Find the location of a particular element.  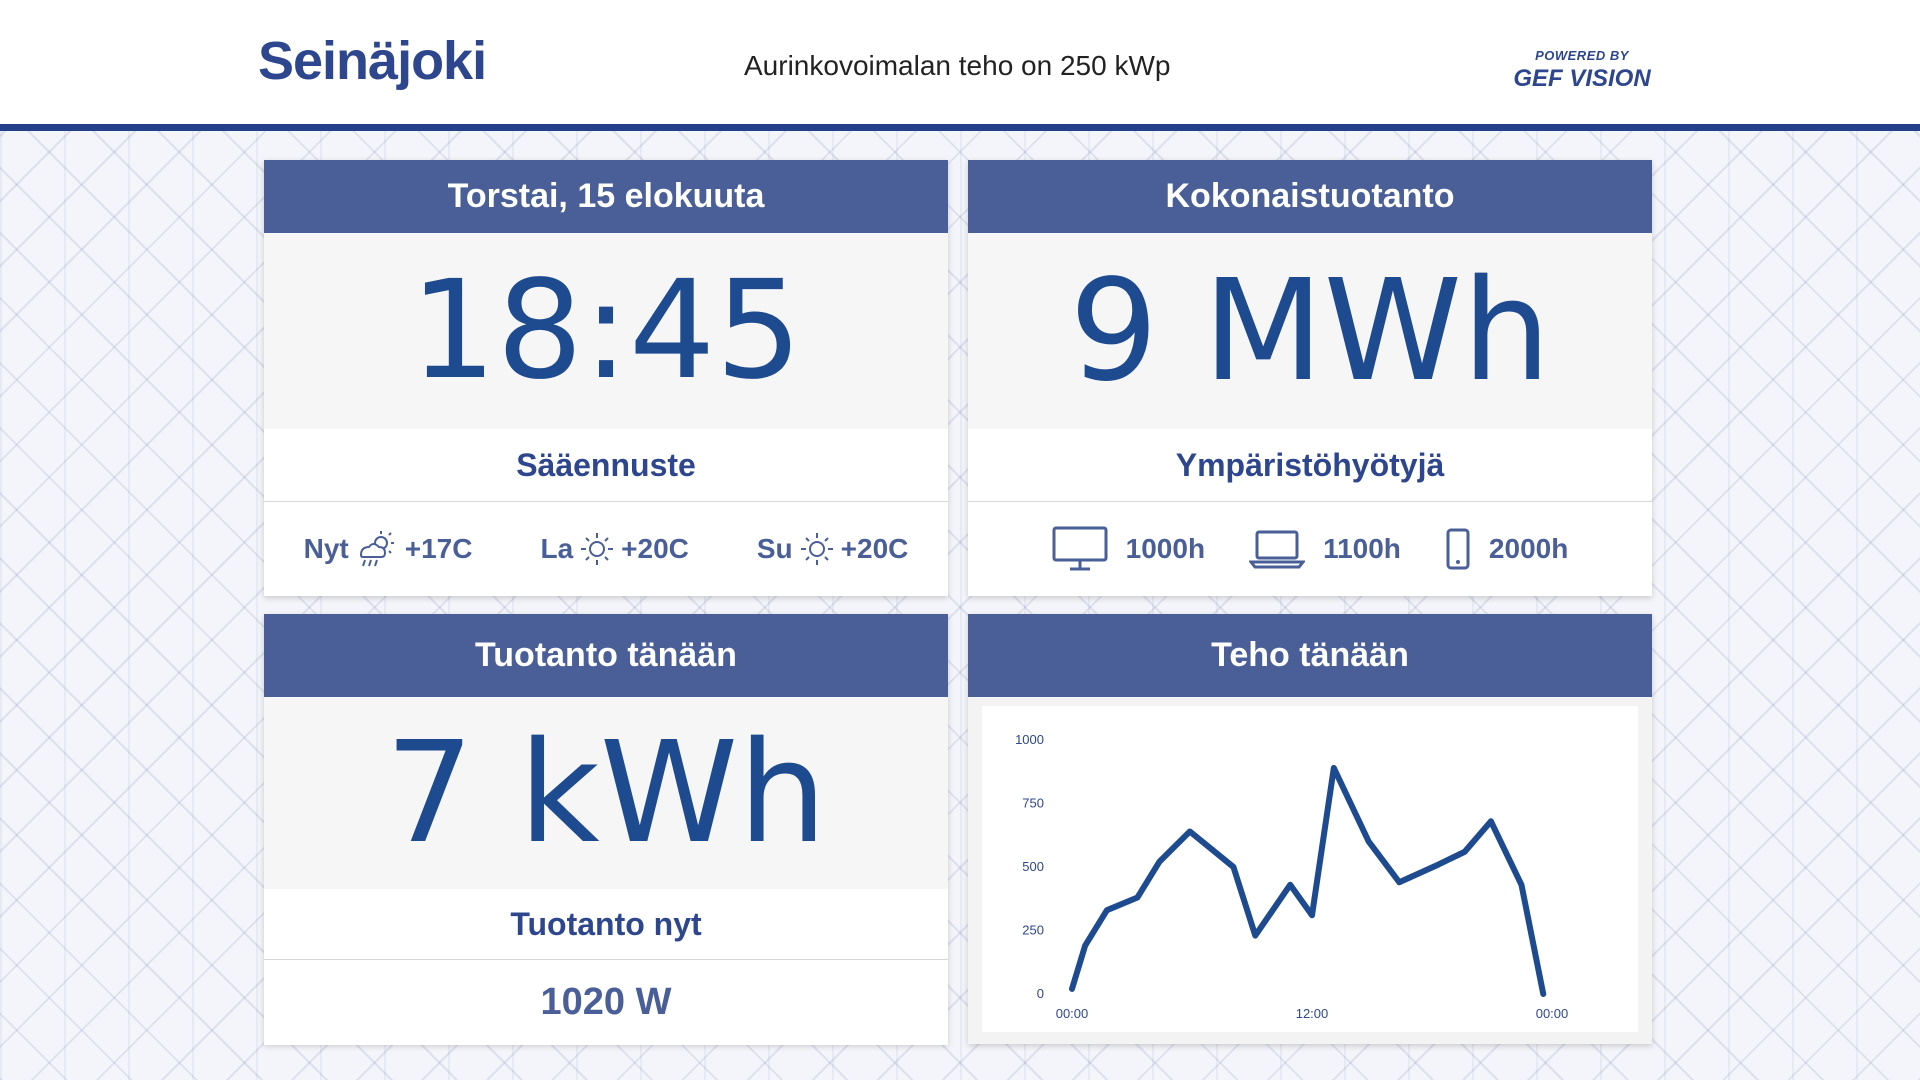

monitor-hours: 1000h is located at coordinates (1165, 548).